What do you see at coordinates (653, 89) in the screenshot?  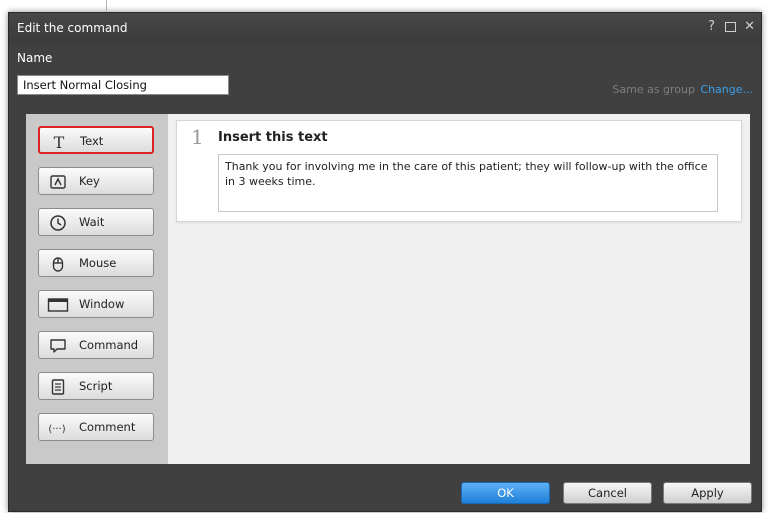 I see `same-as-group-text: Same as group` at bounding box center [653, 89].